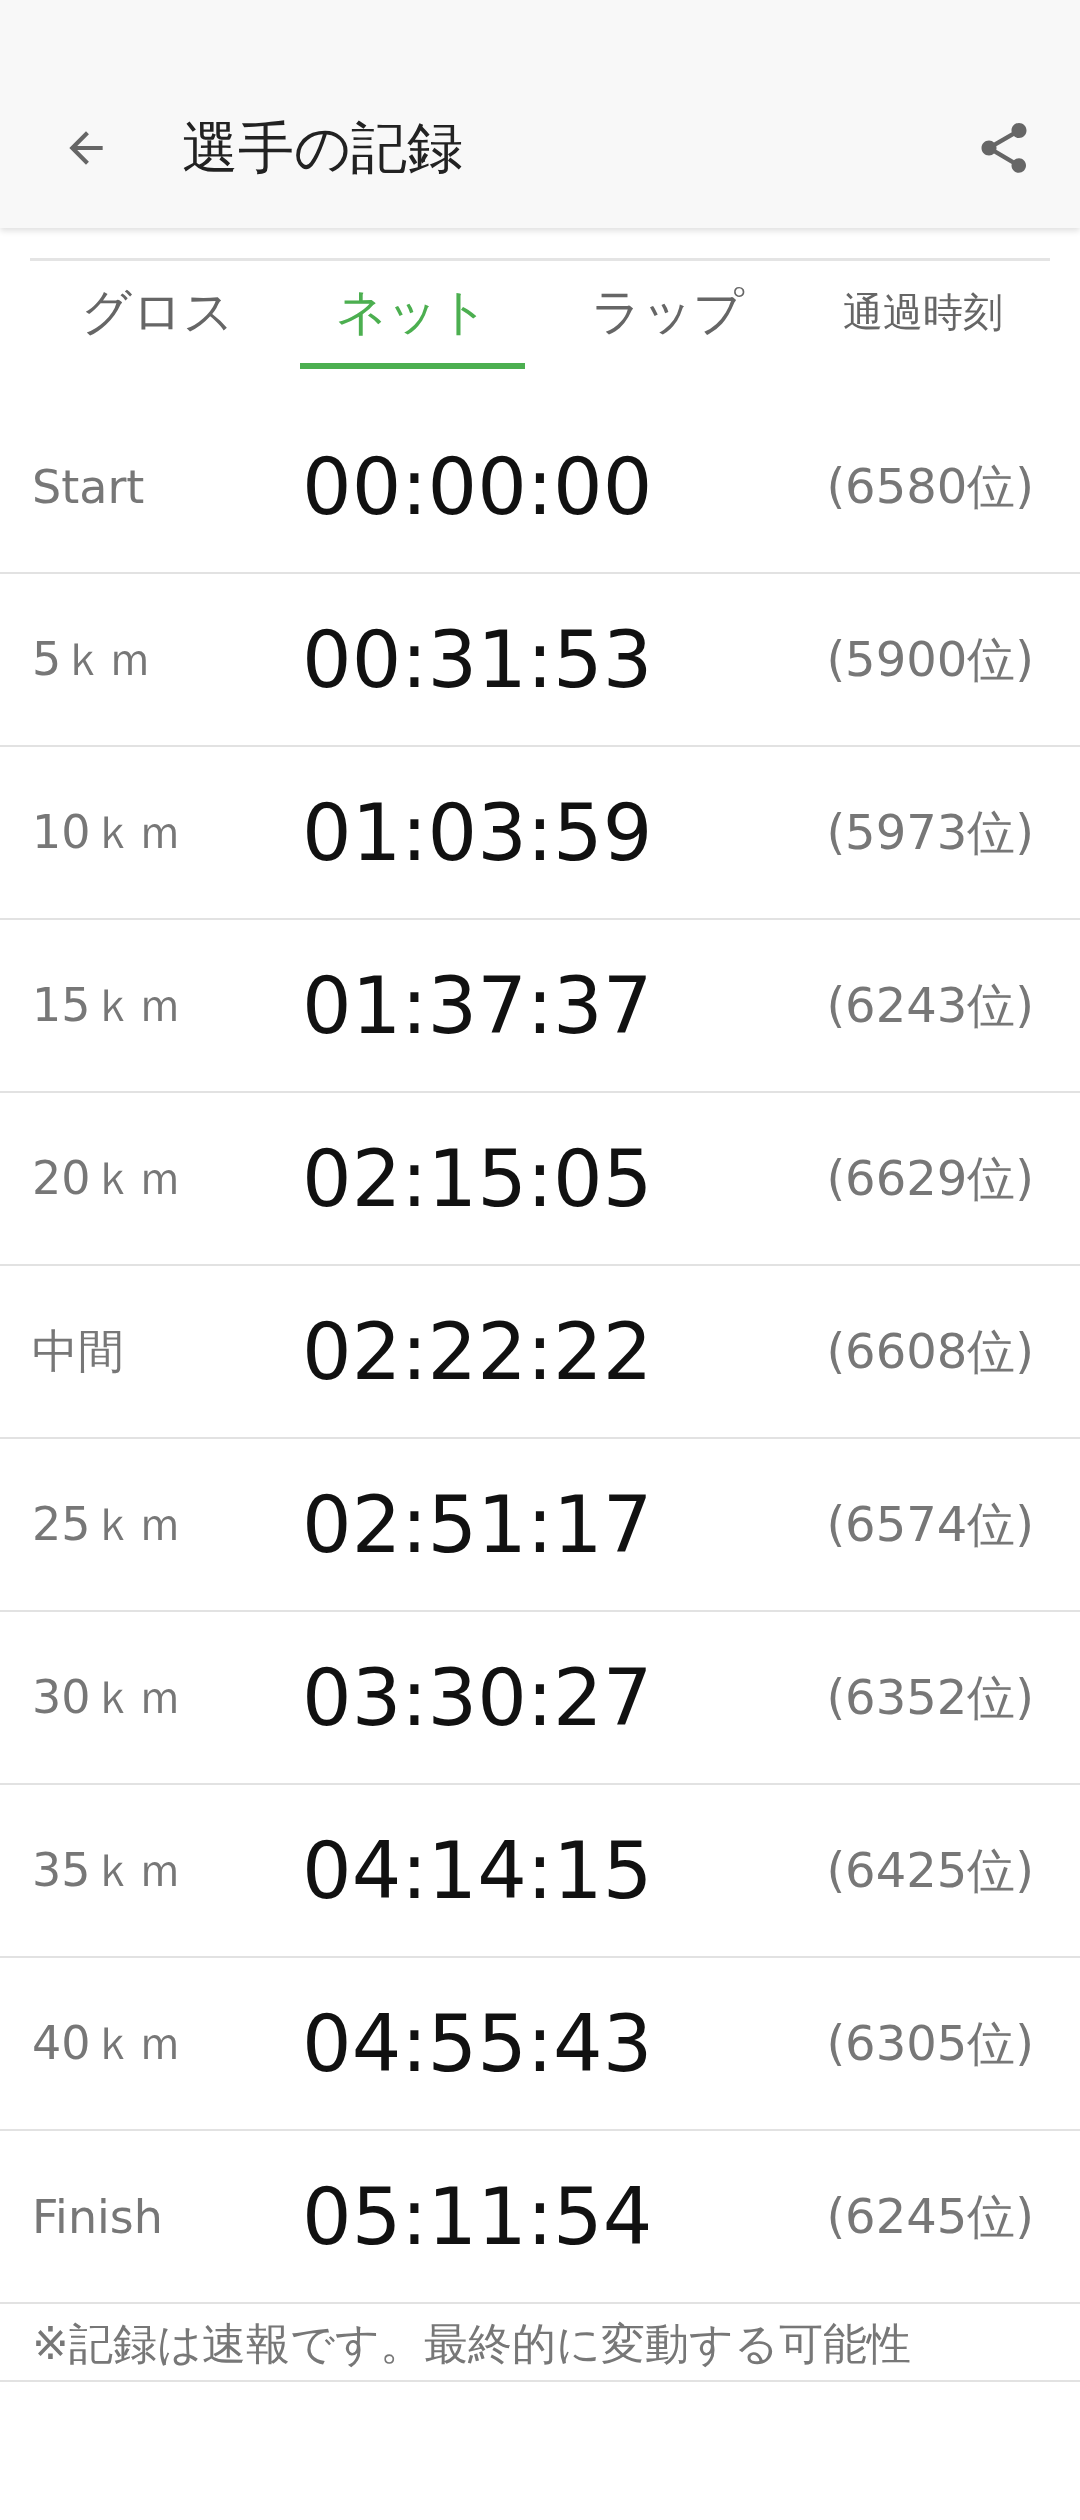 This screenshot has height=2520, width=1080. I want to click on split-point: 35ｋｍ, so click(108, 1870).